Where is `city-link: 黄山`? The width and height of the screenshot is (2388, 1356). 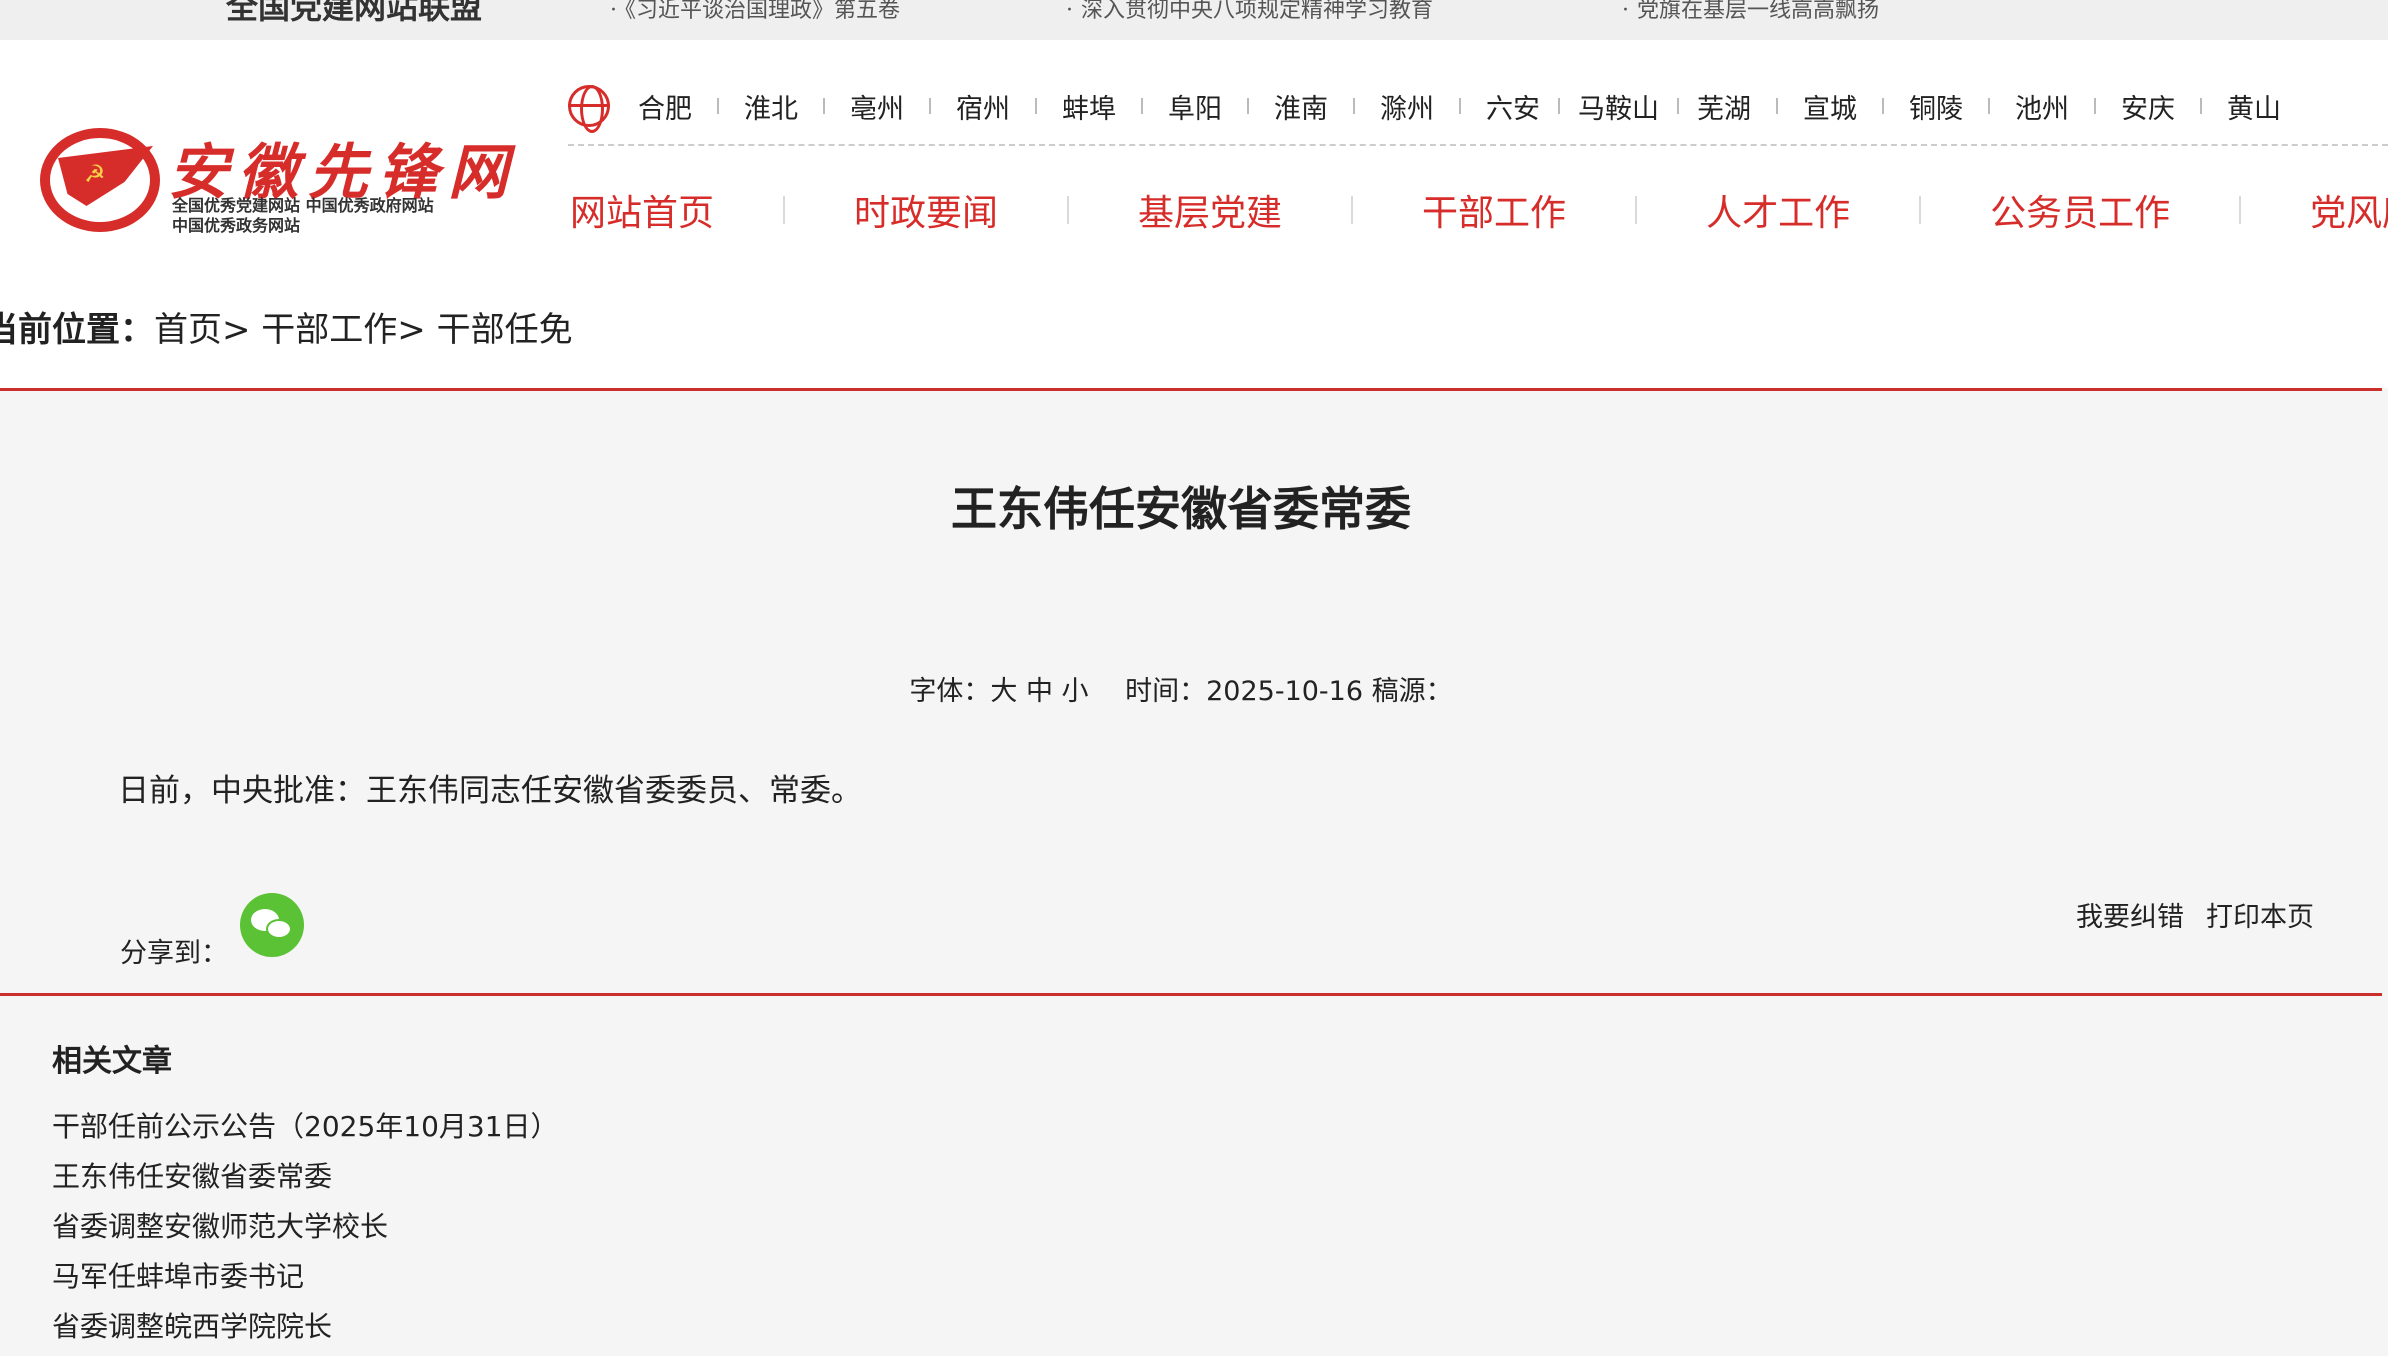
city-link: 黄山 is located at coordinates (2254, 106).